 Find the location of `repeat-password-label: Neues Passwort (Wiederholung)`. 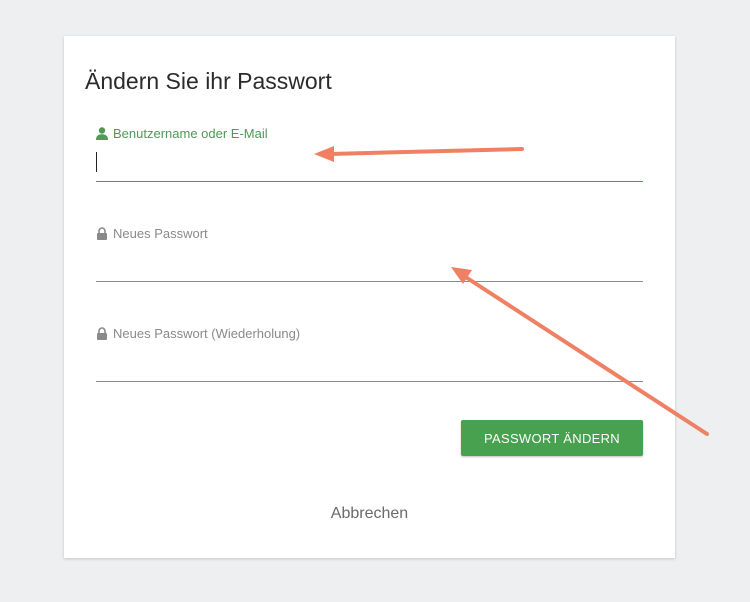

repeat-password-label: Neues Passwort (Wiederholung) is located at coordinates (207, 333).